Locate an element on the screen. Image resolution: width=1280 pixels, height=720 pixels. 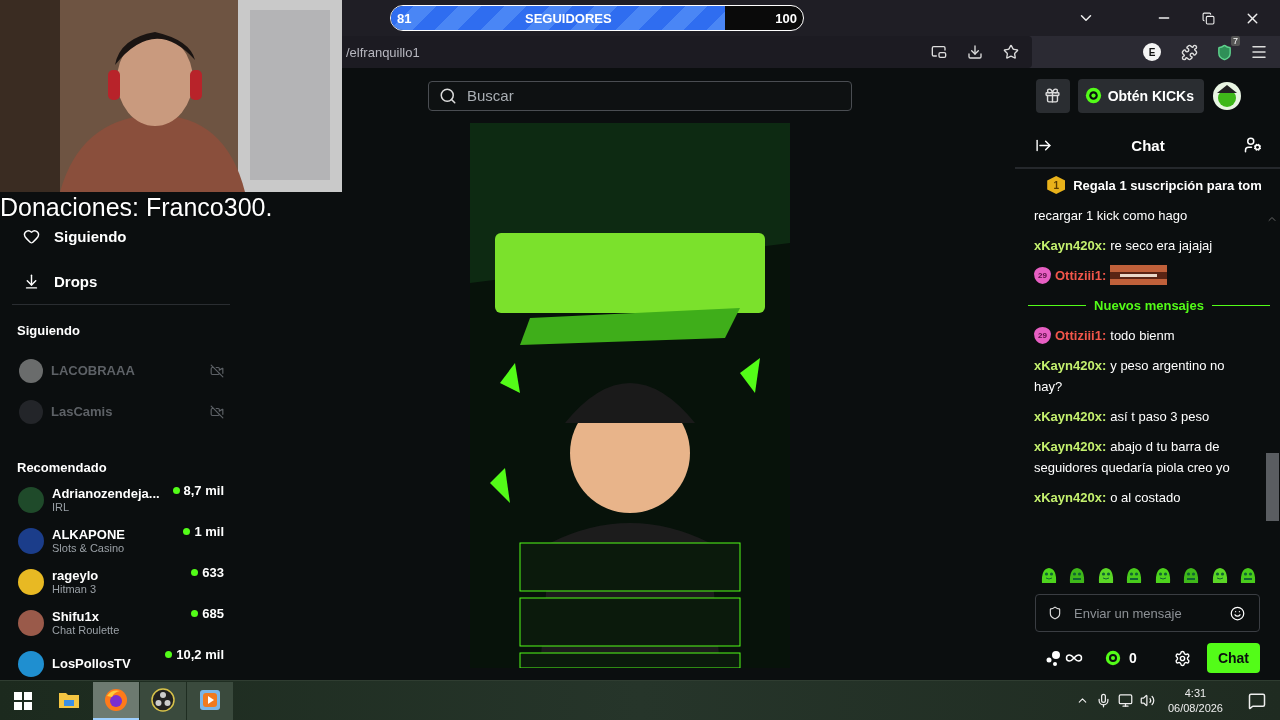
channel-link: LosPollosTV 10,2 mil is located at coordinates (121, 663).